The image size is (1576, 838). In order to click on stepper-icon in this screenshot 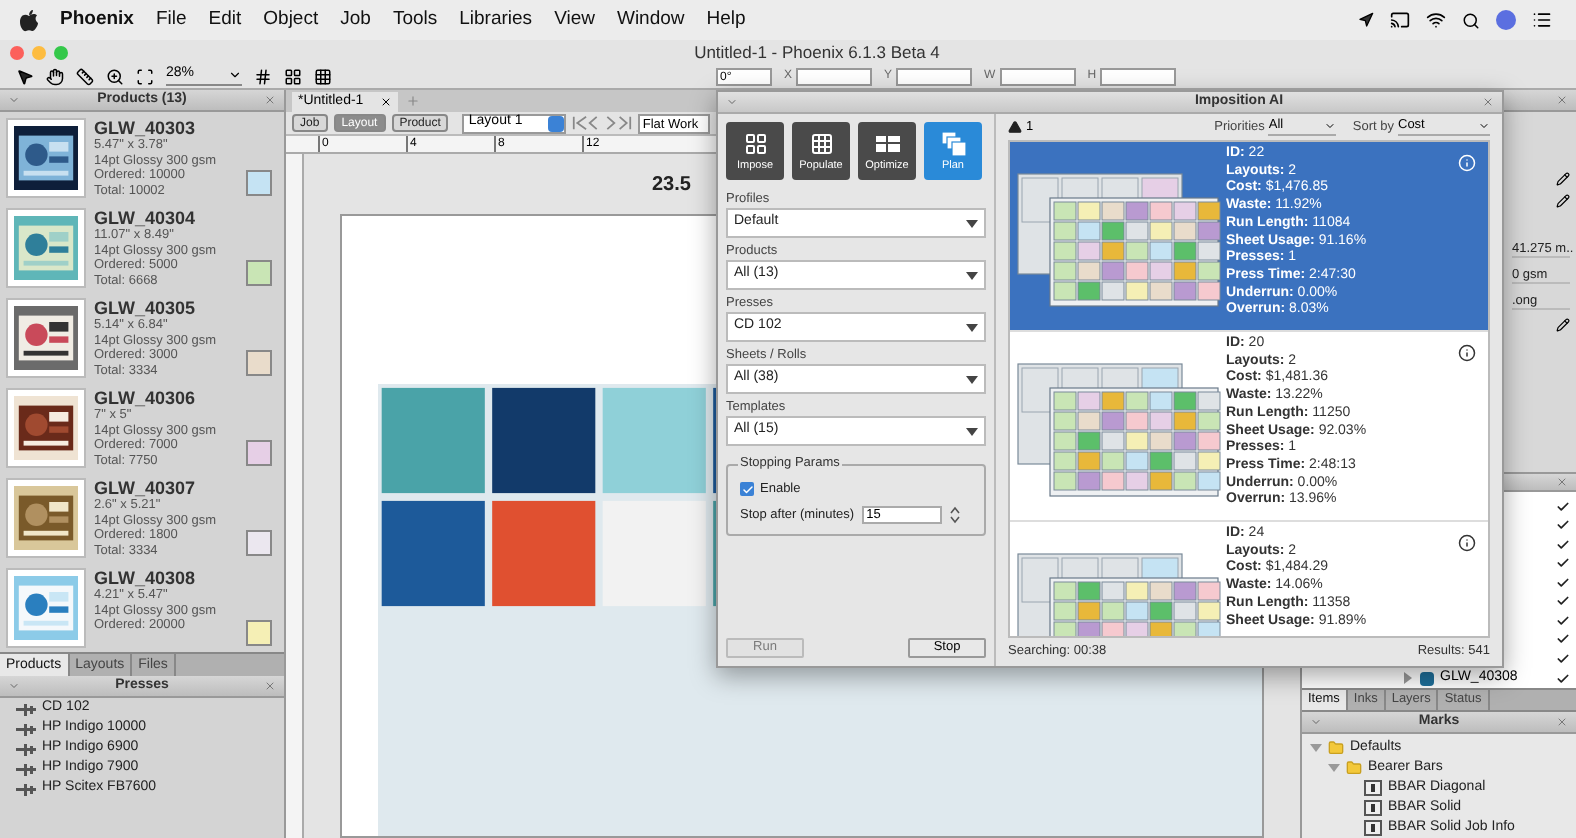, I will do `click(955, 515)`.